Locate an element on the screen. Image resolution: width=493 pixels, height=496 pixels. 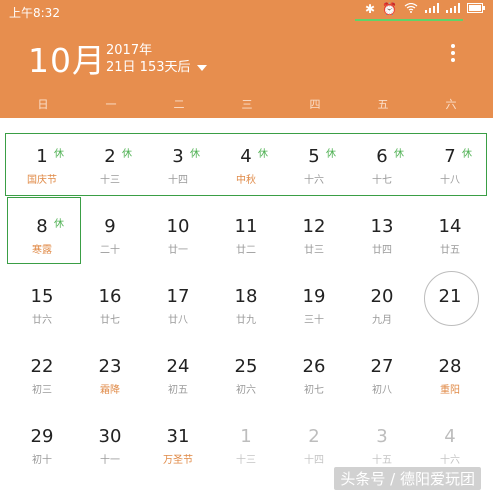
calendar-day-cell: 16 廿七 is located at coordinates (110, 301).